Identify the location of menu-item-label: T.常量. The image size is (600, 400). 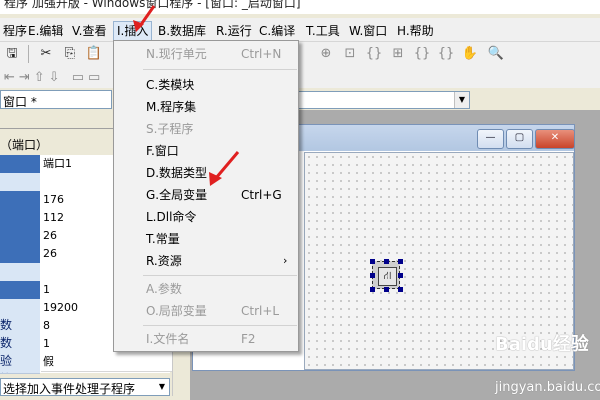
(163, 239).